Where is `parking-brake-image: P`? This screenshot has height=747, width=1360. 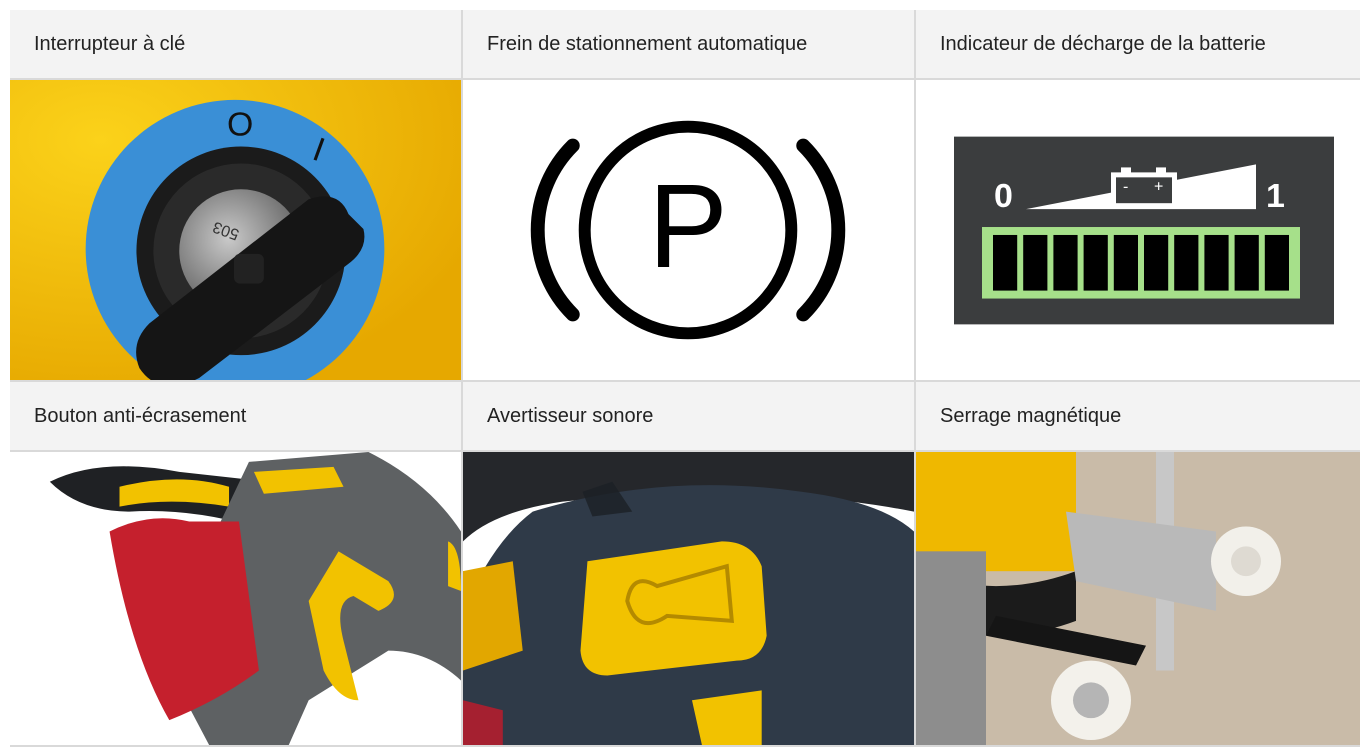
parking-brake-image: P is located at coordinates (689, 231).